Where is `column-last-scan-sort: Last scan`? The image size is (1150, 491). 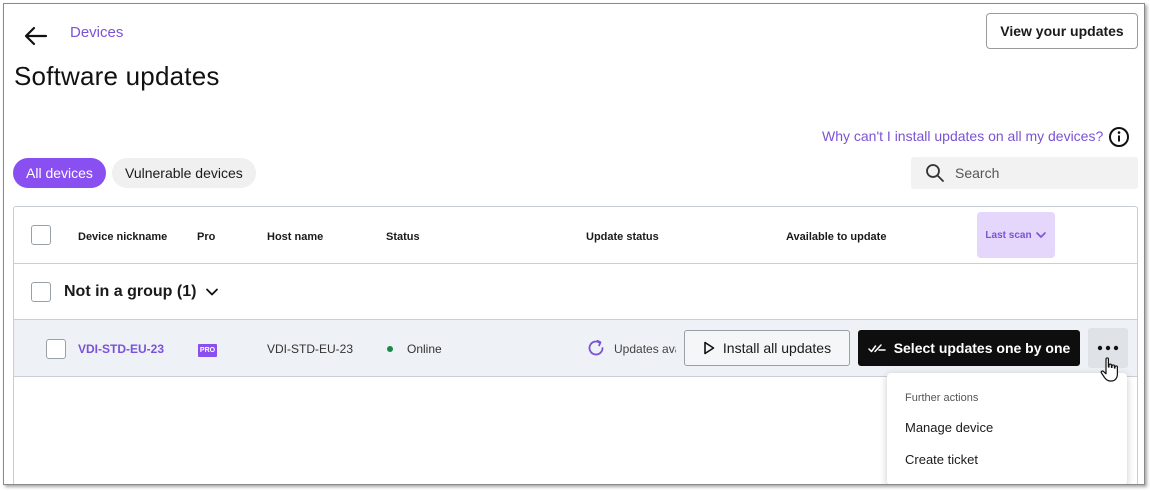
column-last-scan-sort: Last scan is located at coordinates (1016, 235).